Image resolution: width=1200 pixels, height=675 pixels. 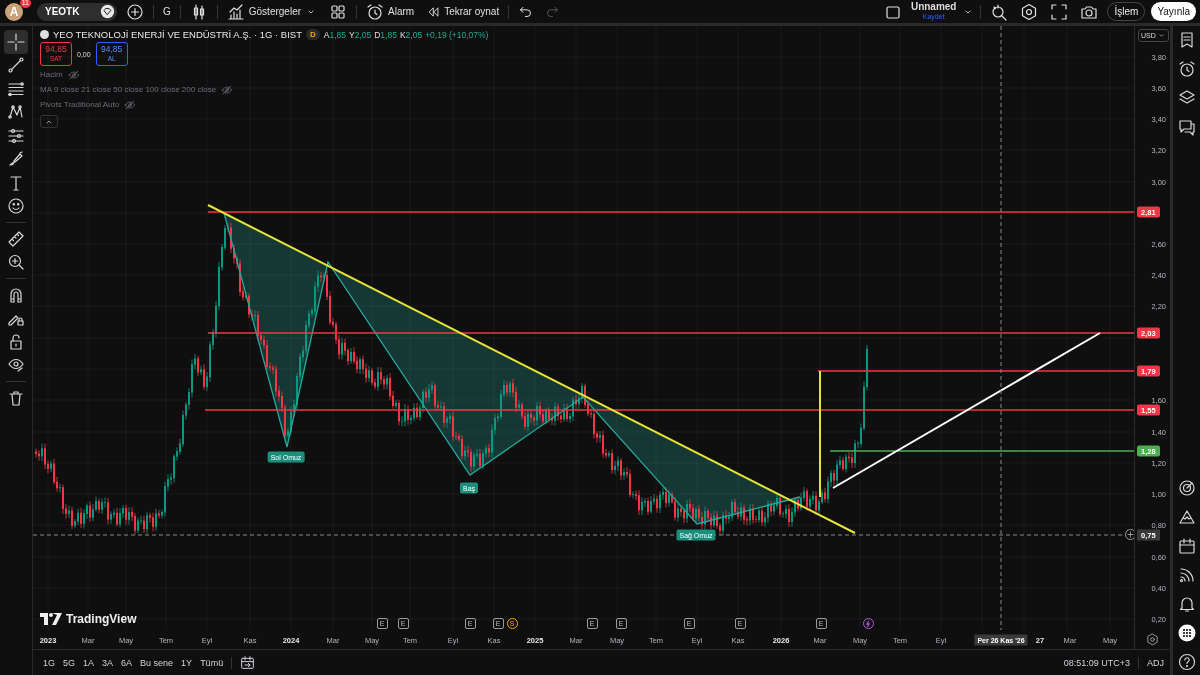 What do you see at coordinates (1155, 662) in the screenshot?
I see `adjustment-button: ADJ` at bounding box center [1155, 662].